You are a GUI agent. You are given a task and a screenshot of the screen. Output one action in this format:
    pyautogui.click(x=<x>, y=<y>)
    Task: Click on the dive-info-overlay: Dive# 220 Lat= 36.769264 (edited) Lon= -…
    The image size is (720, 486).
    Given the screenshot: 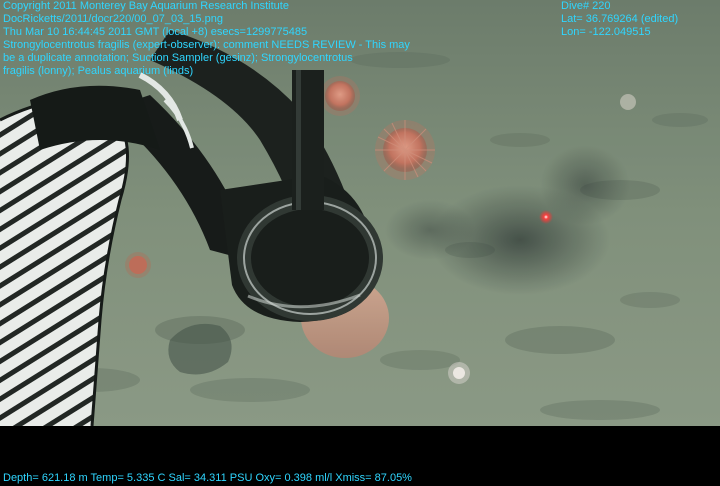 What is the action you would take?
    pyautogui.click(x=619, y=19)
    